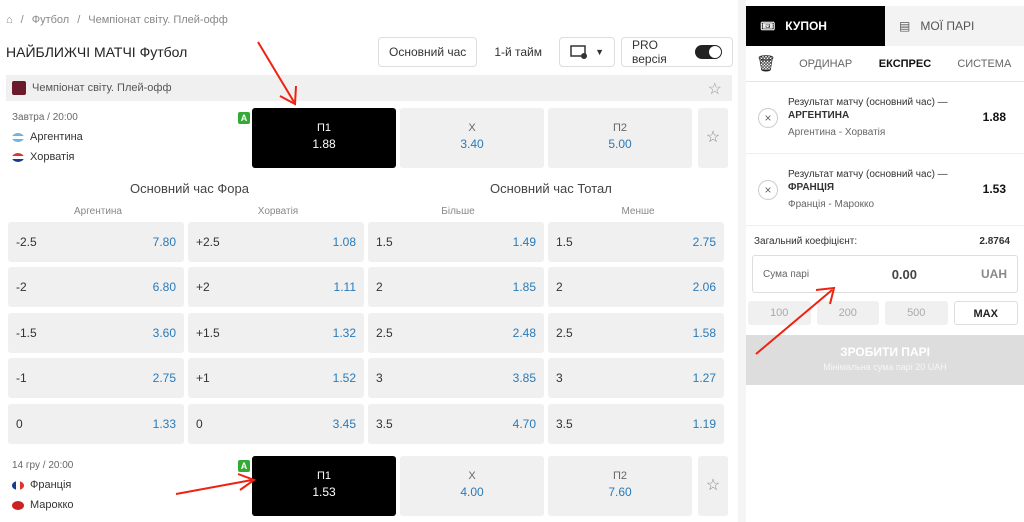  I want to click on quick-stake-100: 100, so click(779, 313).